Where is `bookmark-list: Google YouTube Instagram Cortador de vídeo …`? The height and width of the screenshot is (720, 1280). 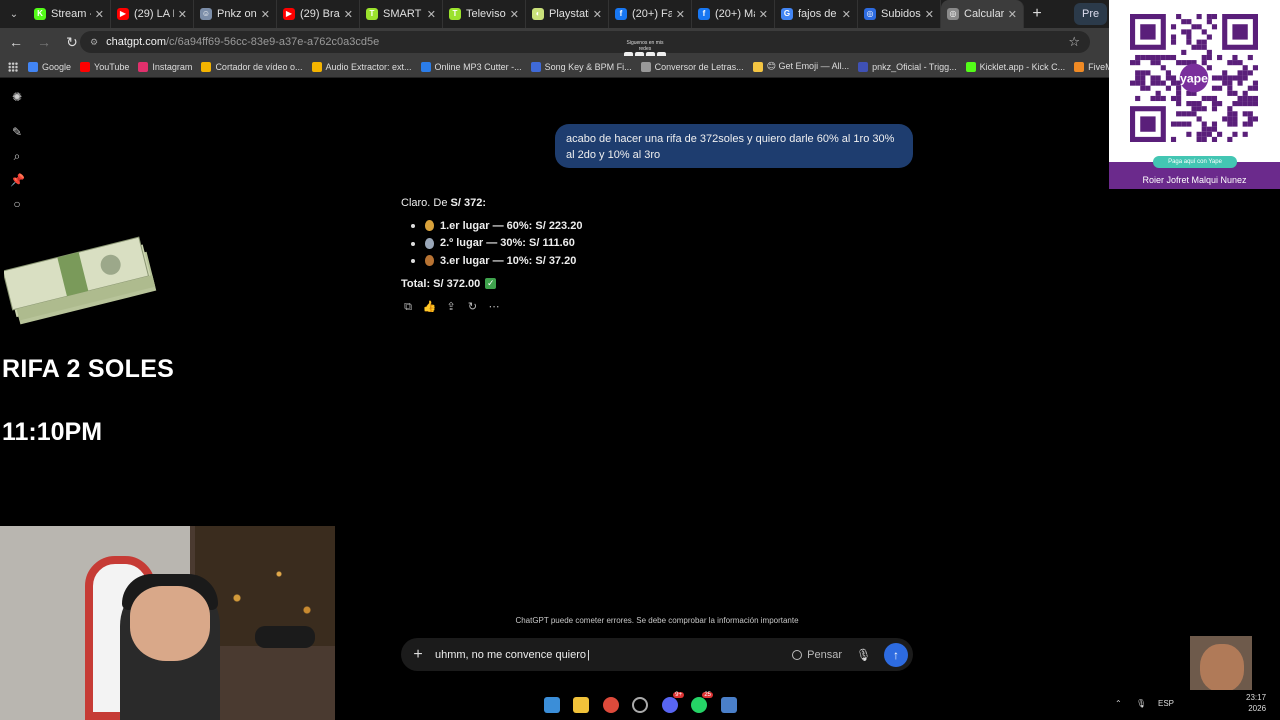 bookmark-list: Google YouTube Instagram Cortador de vídeo … is located at coordinates (604, 66).